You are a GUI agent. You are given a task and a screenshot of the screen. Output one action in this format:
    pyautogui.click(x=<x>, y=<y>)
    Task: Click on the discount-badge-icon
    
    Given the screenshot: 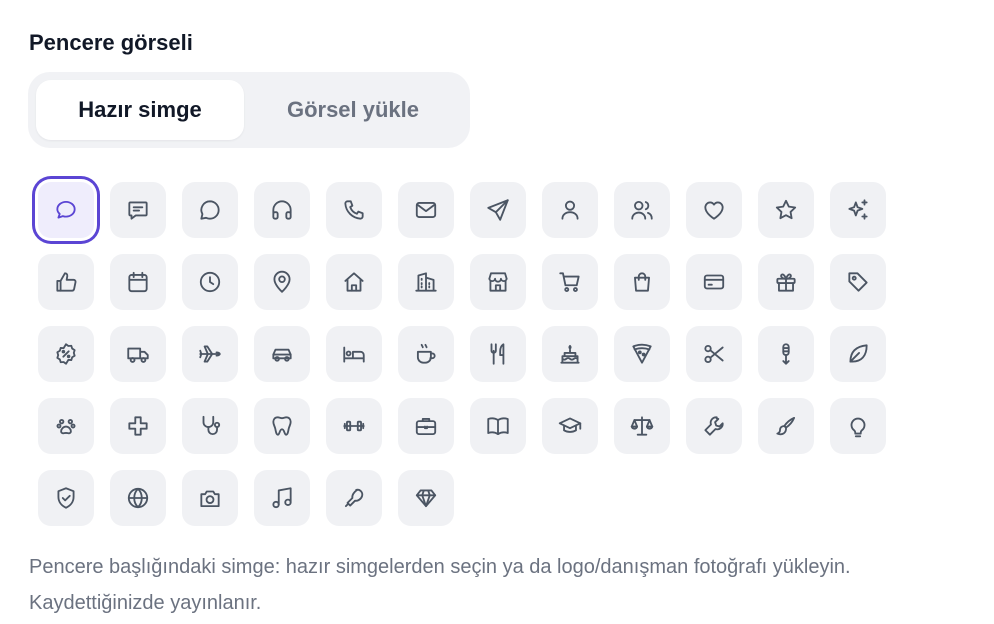 What is the action you would take?
    pyautogui.click(x=66, y=354)
    